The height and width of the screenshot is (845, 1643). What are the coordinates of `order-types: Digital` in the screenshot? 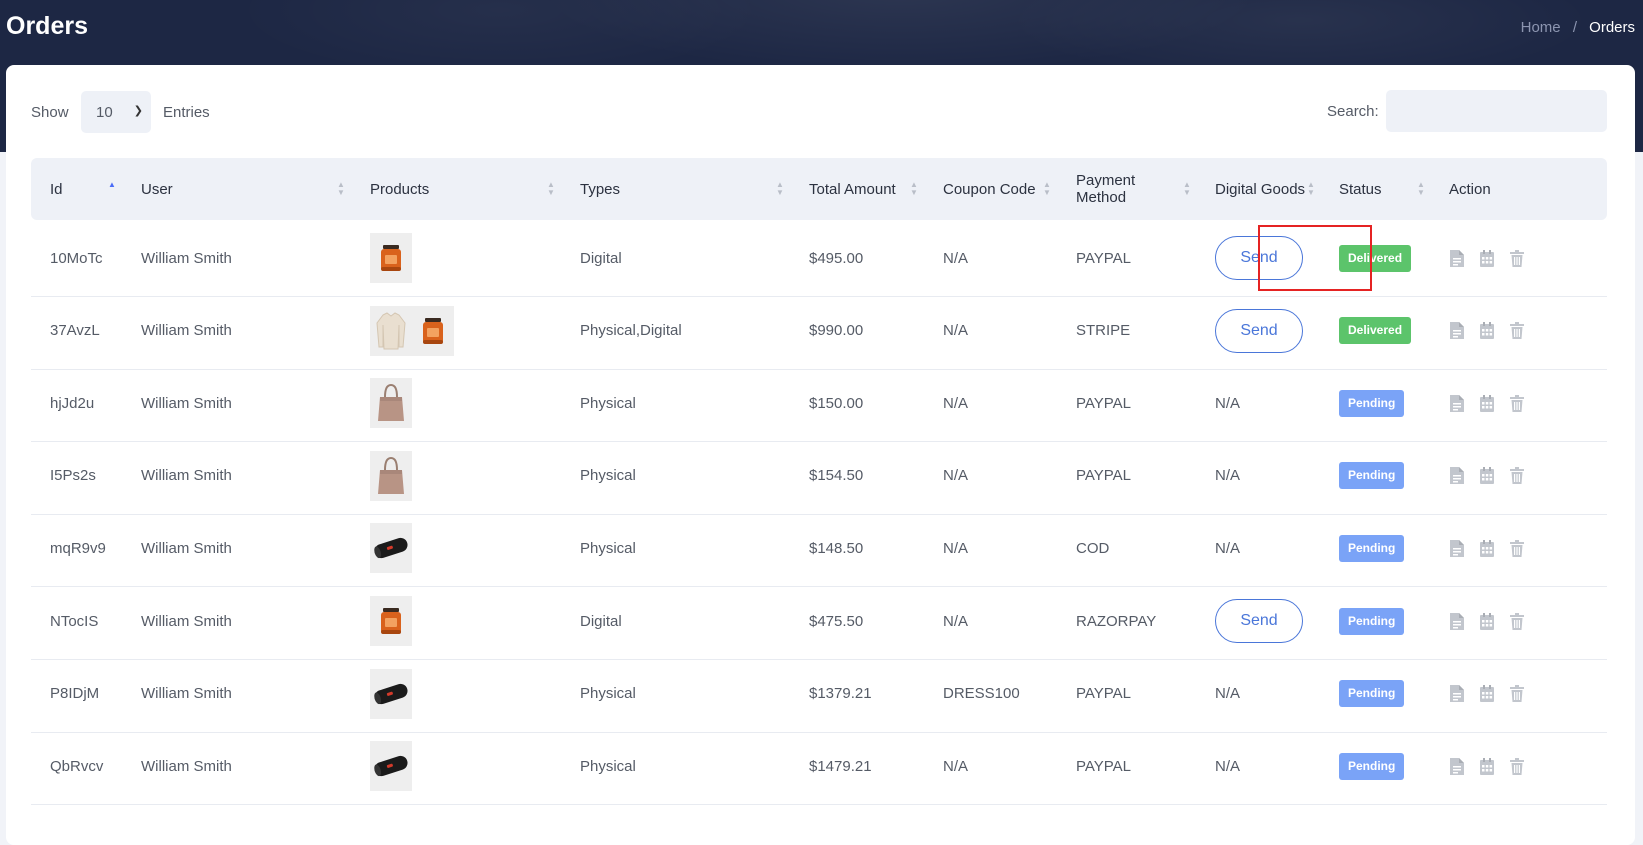 It's located at (601, 621).